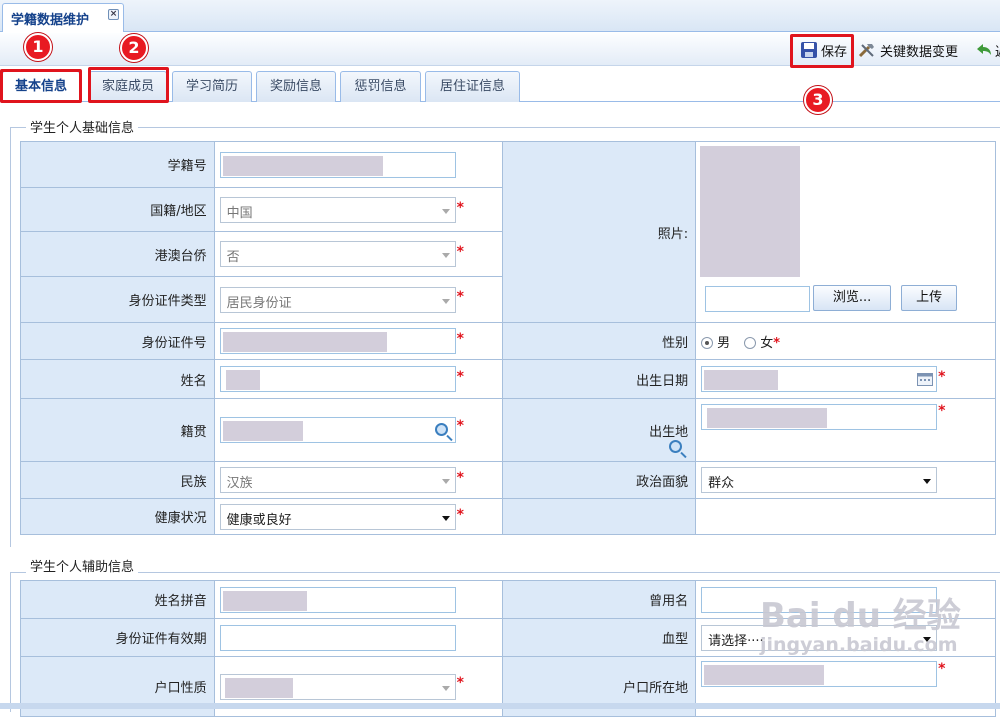 This screenshot has height=717, width=1000. I want to click on tab-basic-info: 基本信息, so click(41, 87).